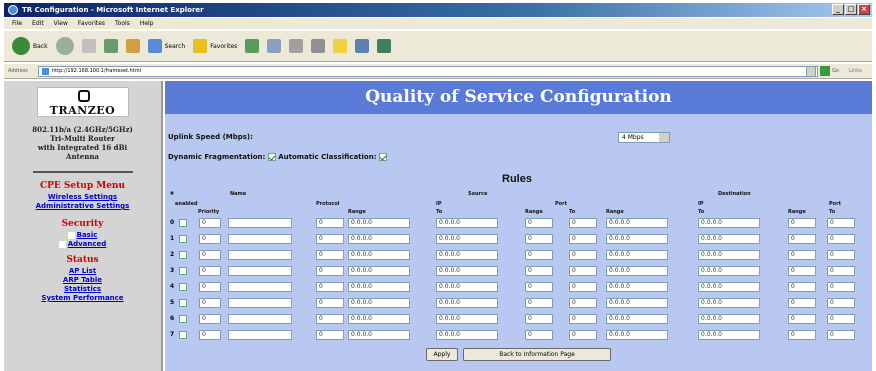 The width and height of the screenshot is (876, 371). I want to click on go-button: Go, so click(829, 71).